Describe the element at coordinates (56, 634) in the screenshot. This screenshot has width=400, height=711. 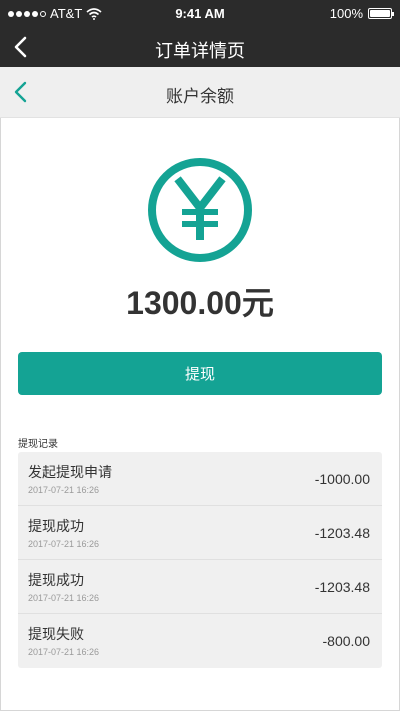
I see `record-title: 提现失败` at that location.